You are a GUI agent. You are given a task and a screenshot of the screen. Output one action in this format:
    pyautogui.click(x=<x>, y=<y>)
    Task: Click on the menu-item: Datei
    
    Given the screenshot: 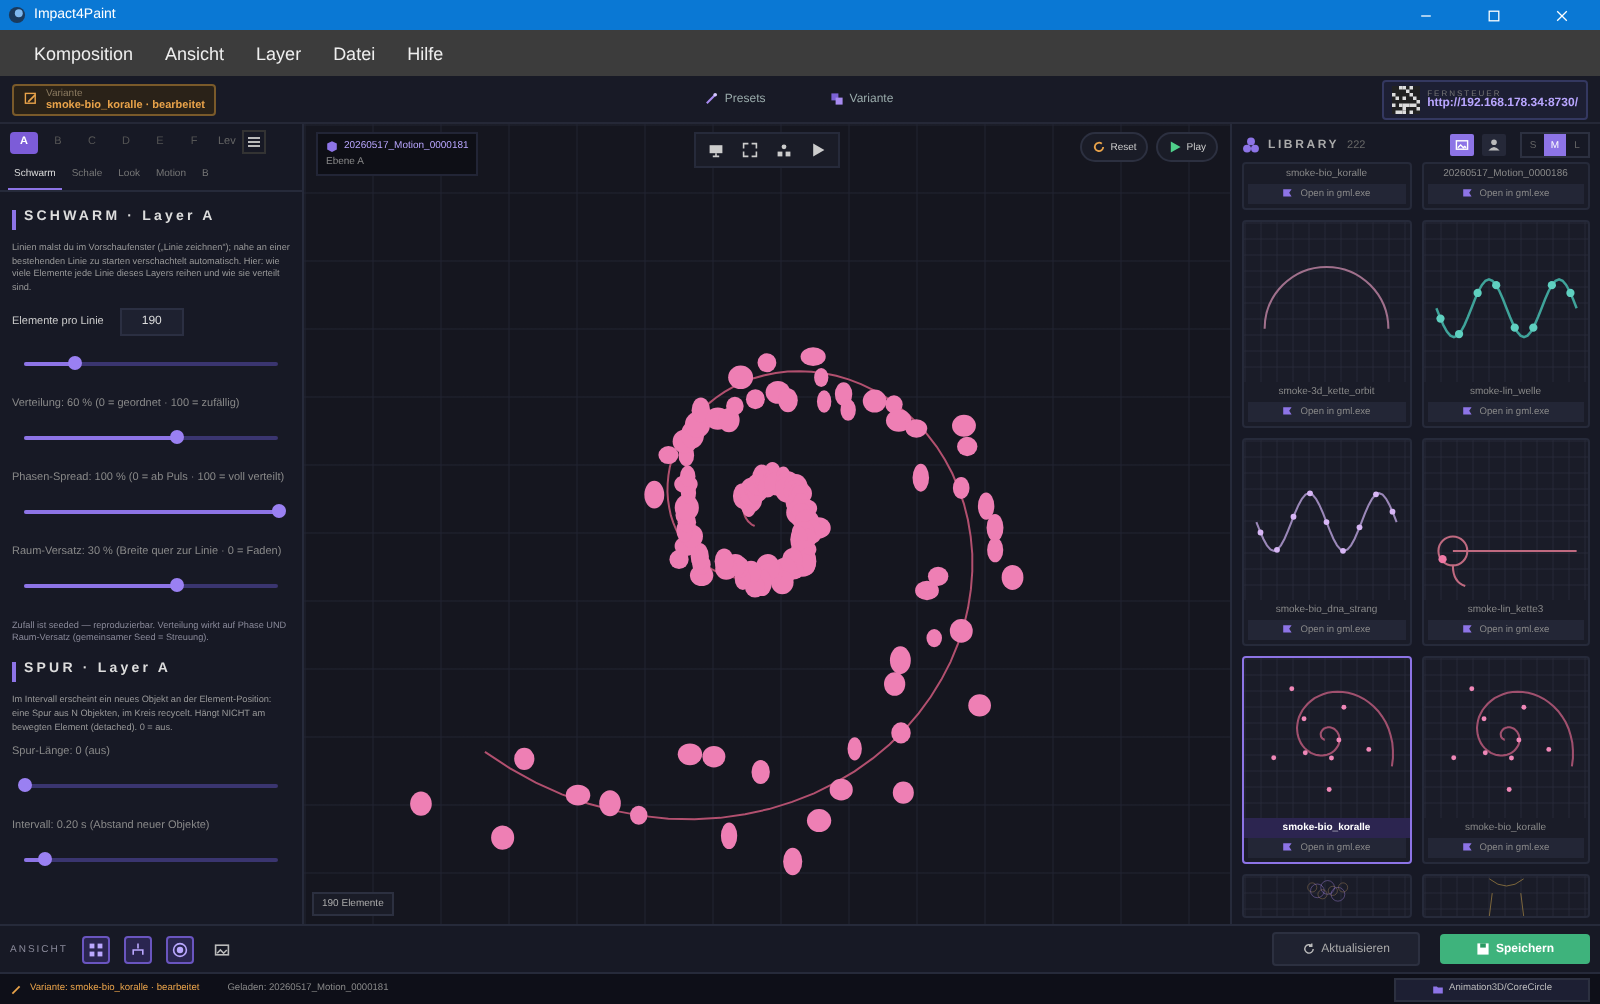 What is the action you would take?
    pyautogui.click(x=354, y=53)
    